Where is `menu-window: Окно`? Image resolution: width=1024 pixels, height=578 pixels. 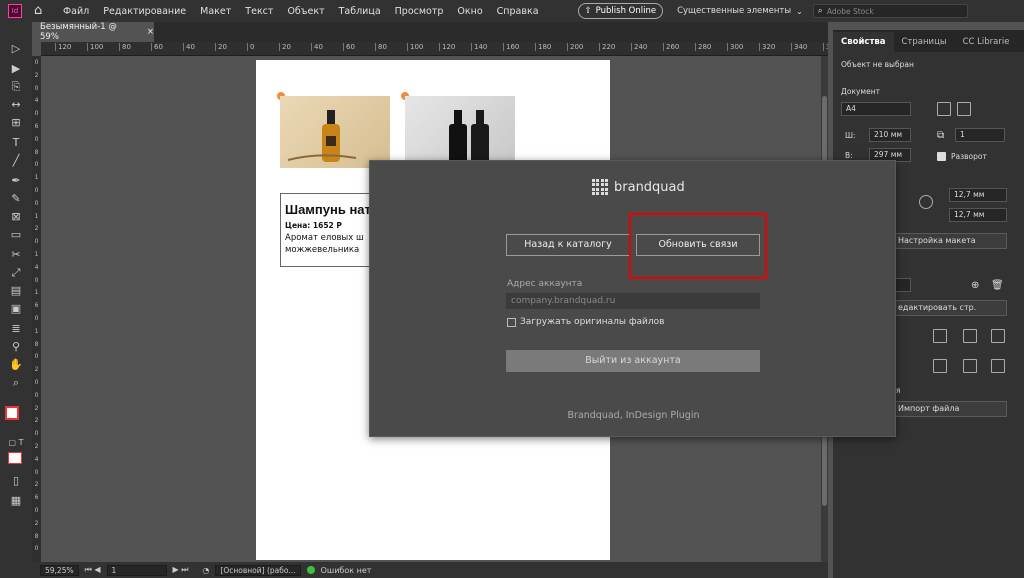 menu-window: Окно is located at coordinates (469, 11).